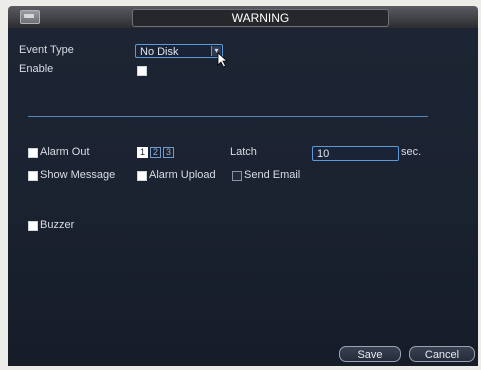 The width and height of the screenshot is (481, 370). Describe the element at coordinates (33, 153) in the screenshot. I see `alarm-out-checkbox` at that location.